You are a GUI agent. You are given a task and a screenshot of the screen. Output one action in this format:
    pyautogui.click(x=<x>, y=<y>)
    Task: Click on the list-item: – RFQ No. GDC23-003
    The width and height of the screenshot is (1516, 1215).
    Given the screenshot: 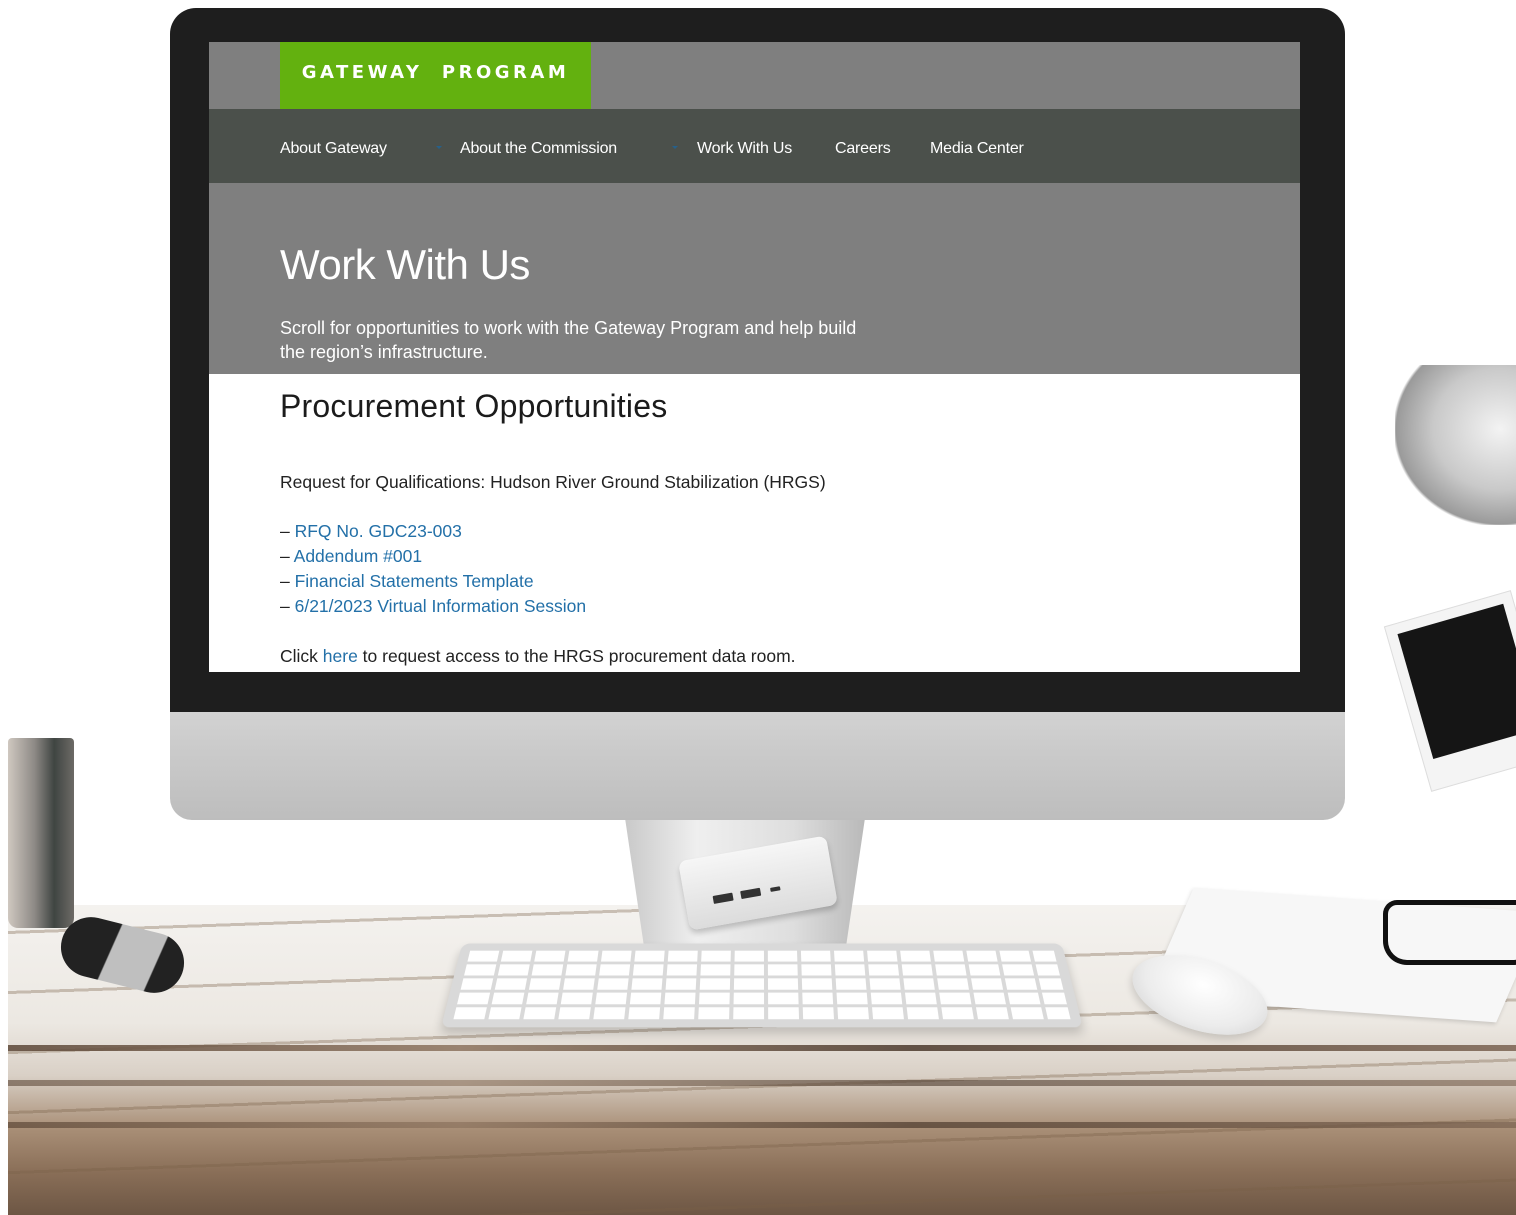 What is the action you would take?
    pyautogui.click(x=433, y=531)
    